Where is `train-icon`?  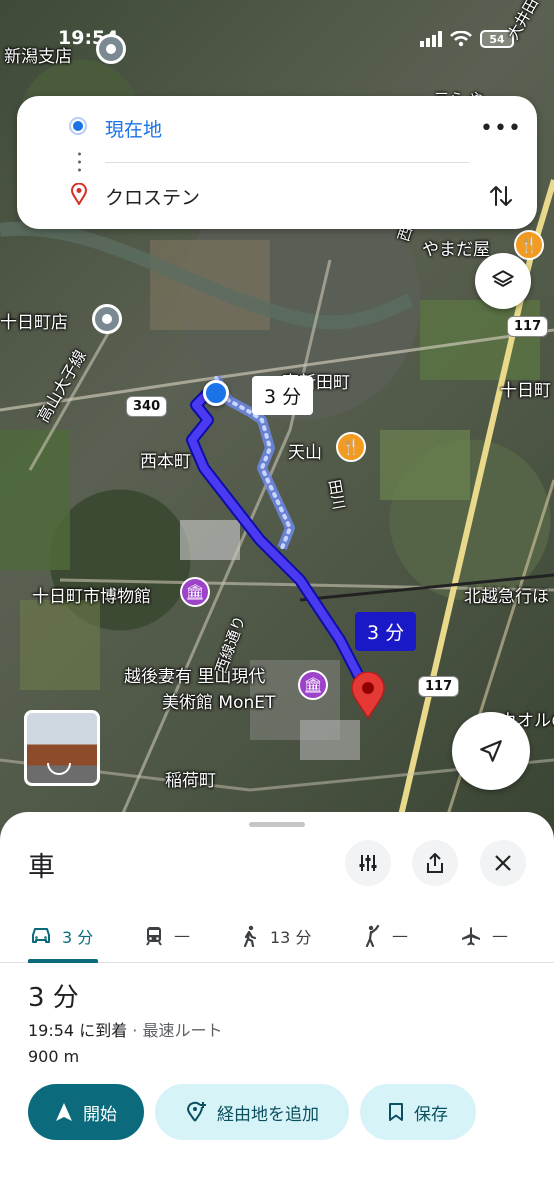
train-icon is located at coordinates (154, 936).